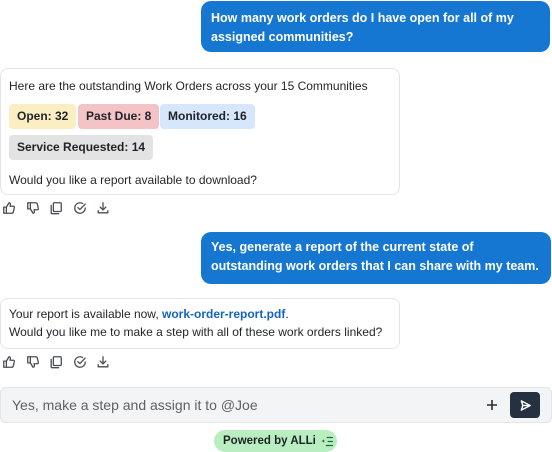 The height and width of the screenshot is (452, 552). I want to click on powered-by-badge: Powered by ALLi, so click(275, 441).